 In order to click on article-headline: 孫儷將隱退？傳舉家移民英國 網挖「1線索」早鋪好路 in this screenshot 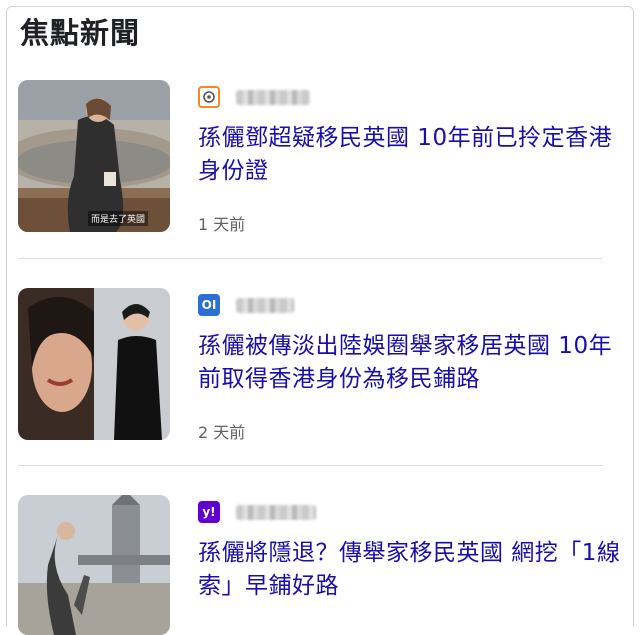, I will do `click(410, 570)`.